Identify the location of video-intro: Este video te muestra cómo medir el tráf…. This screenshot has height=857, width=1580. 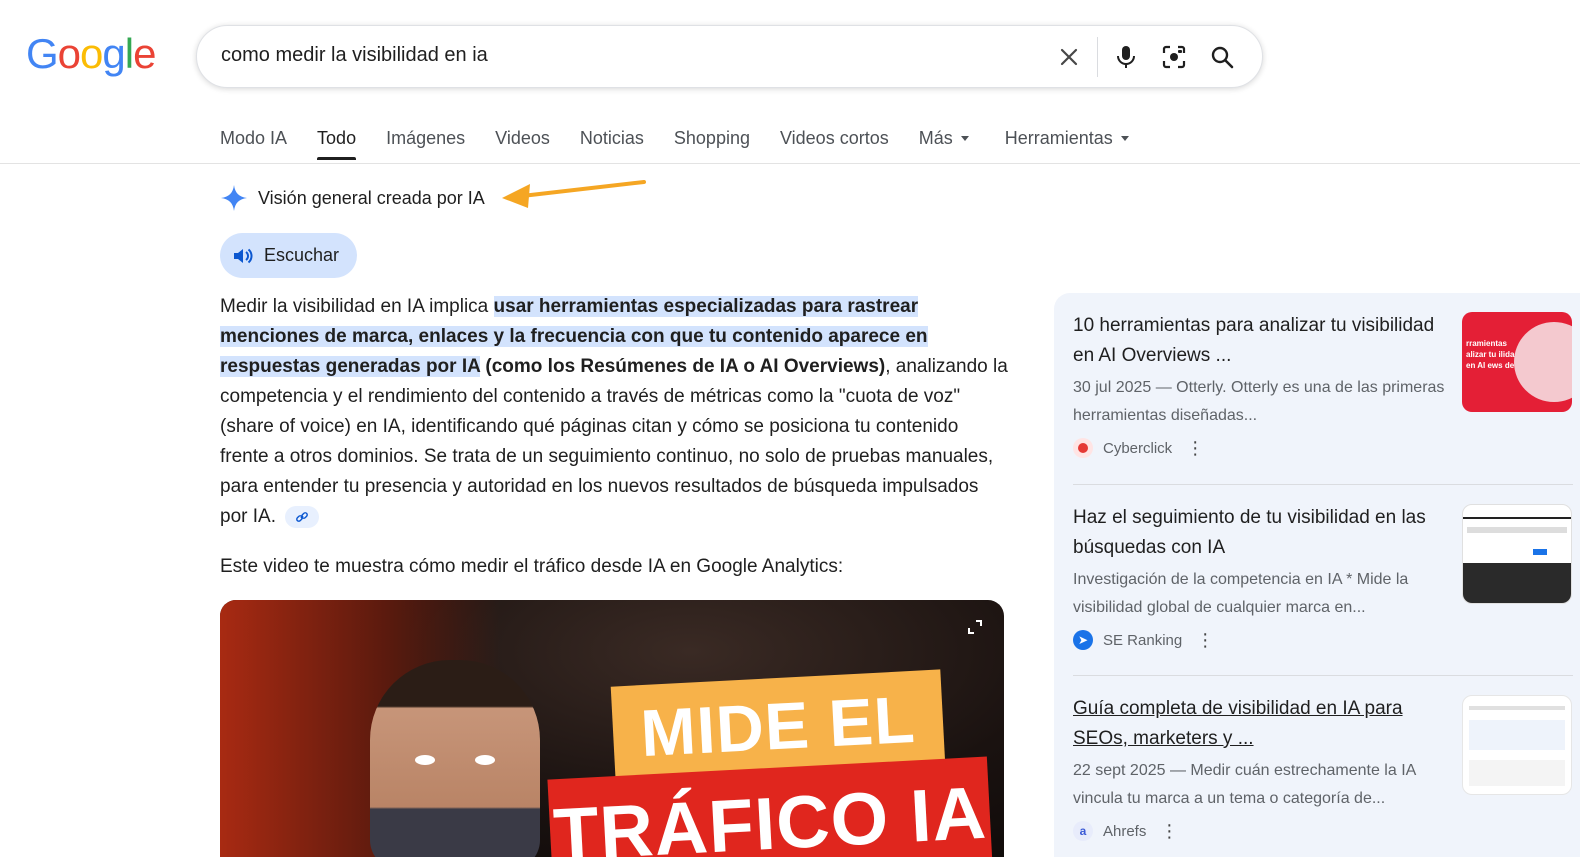
(532, 566).